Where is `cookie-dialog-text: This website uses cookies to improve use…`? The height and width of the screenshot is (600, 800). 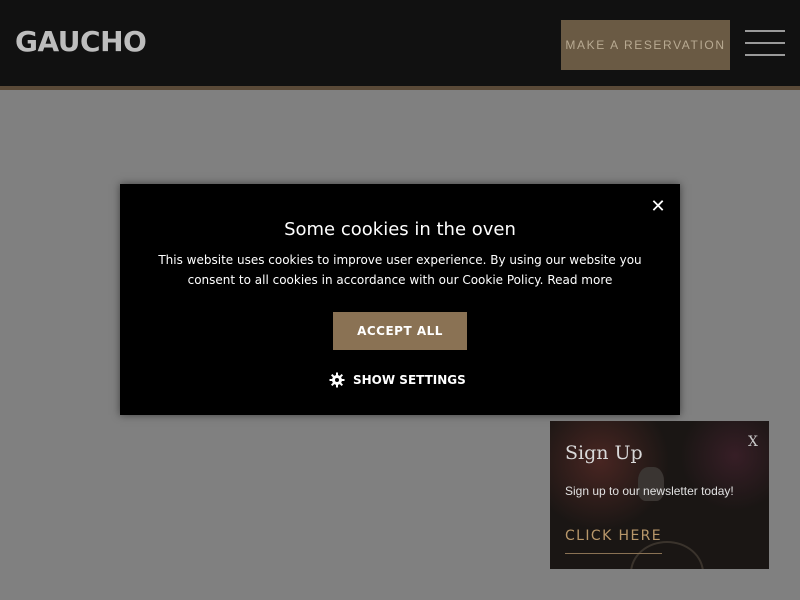 cookie-dialog-text: This website uses cookies to improve use… is located at coordinates (400, 270).